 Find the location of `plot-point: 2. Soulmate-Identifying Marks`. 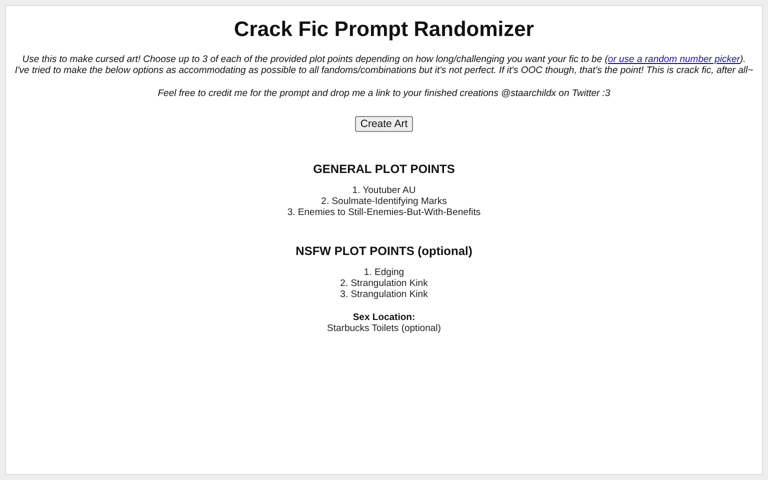

plot-point: 2. Soulmate-Identifying Marks is located at coordinates (384, 201).